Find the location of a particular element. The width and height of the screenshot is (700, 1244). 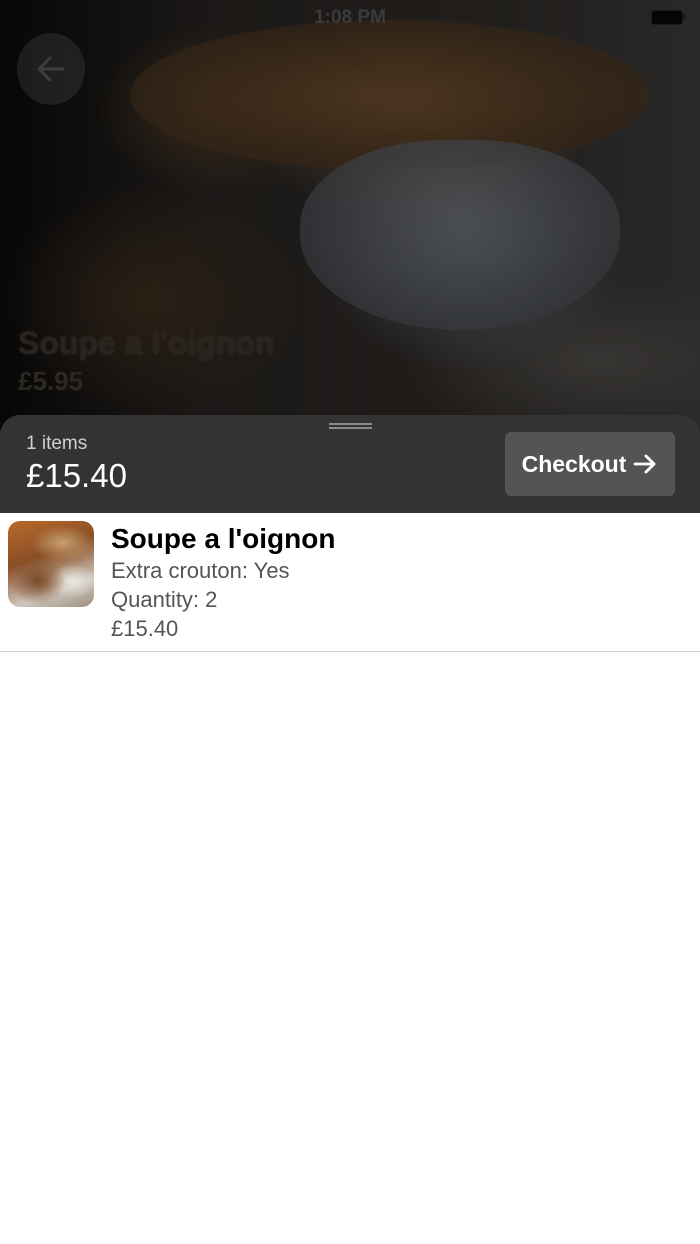

checkout-button: Checkout is located at coordinates (590, 464).